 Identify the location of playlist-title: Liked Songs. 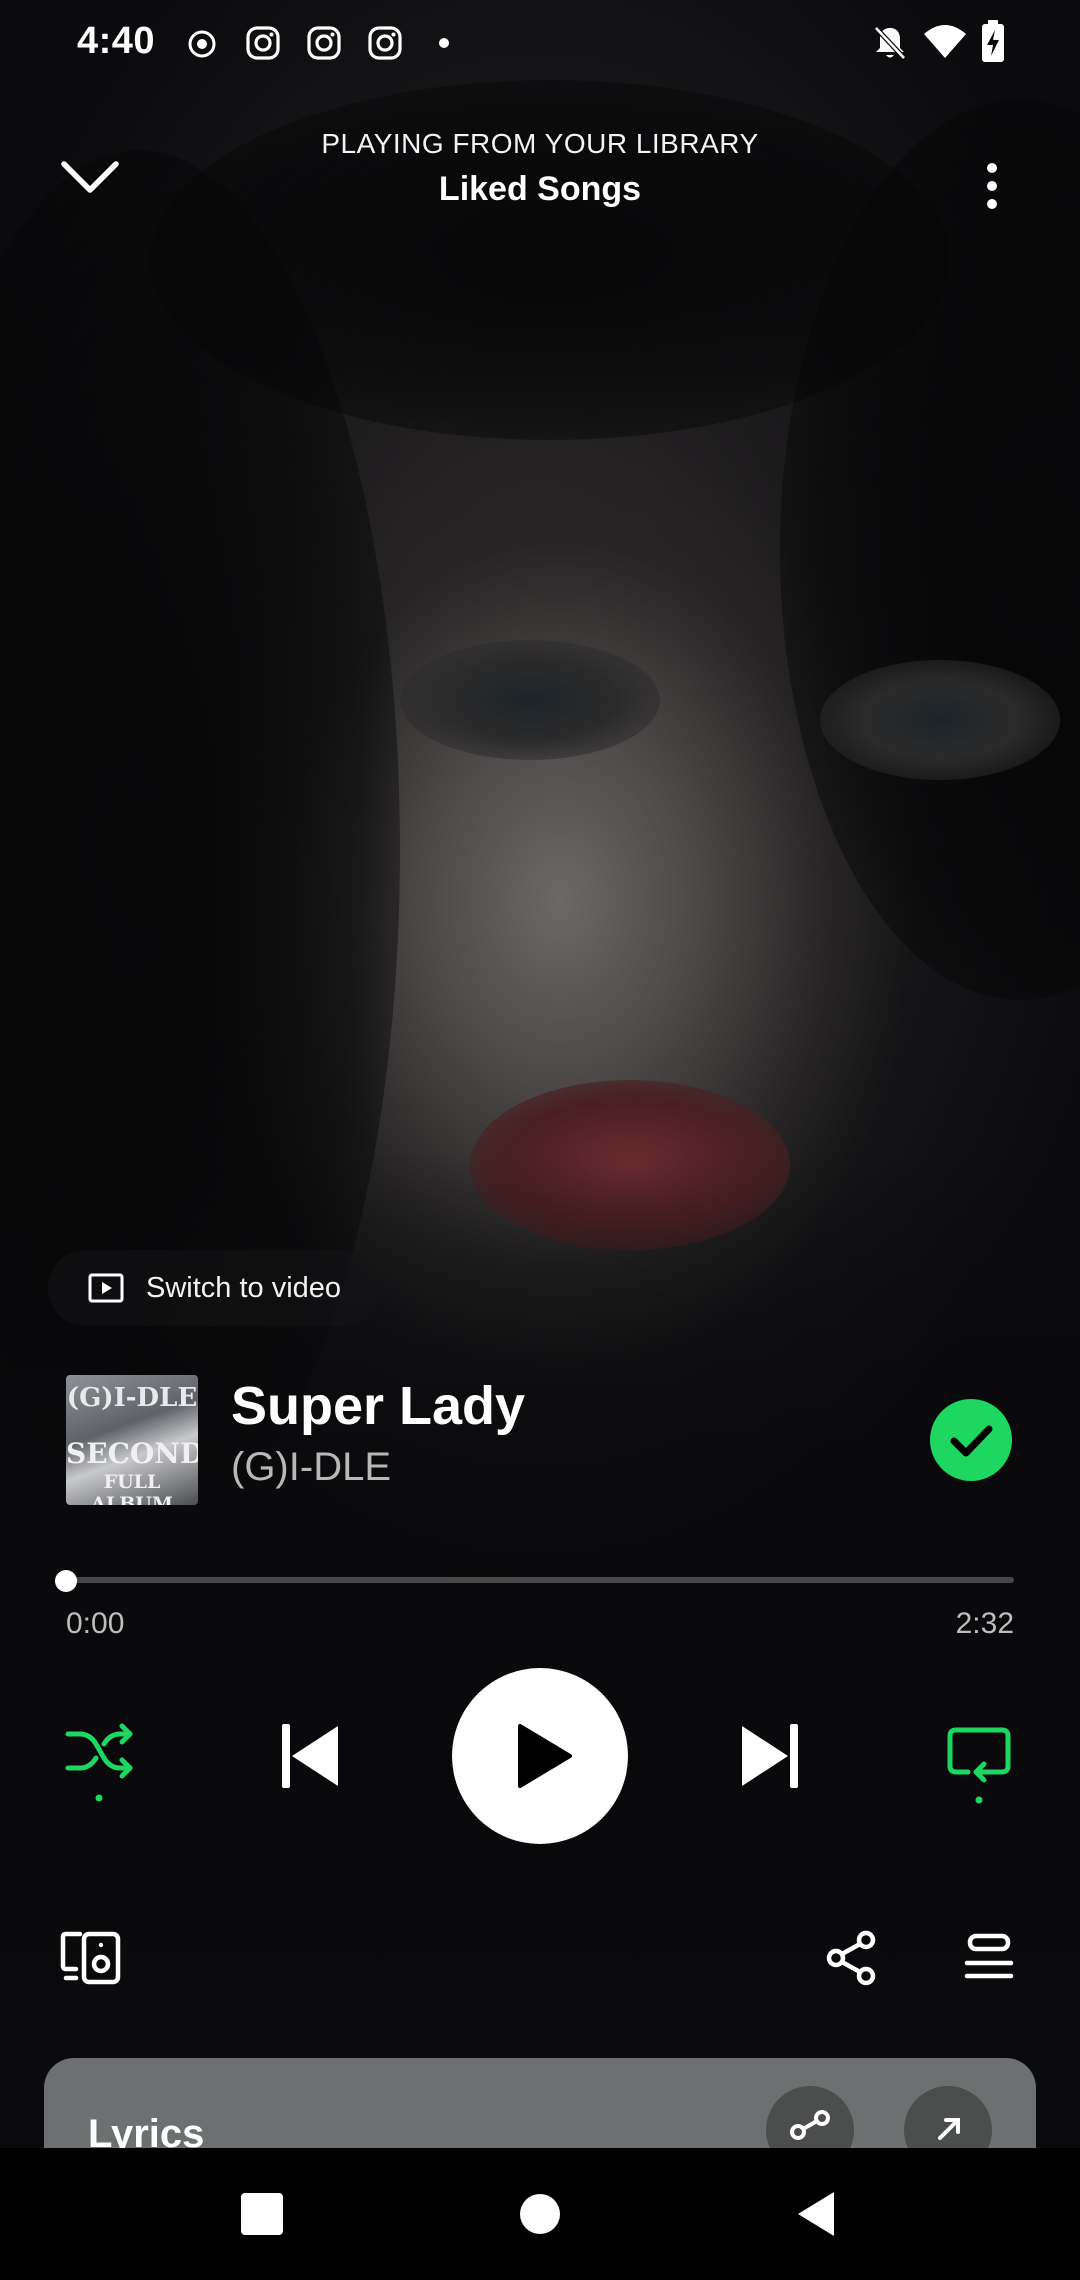
(540, 189).